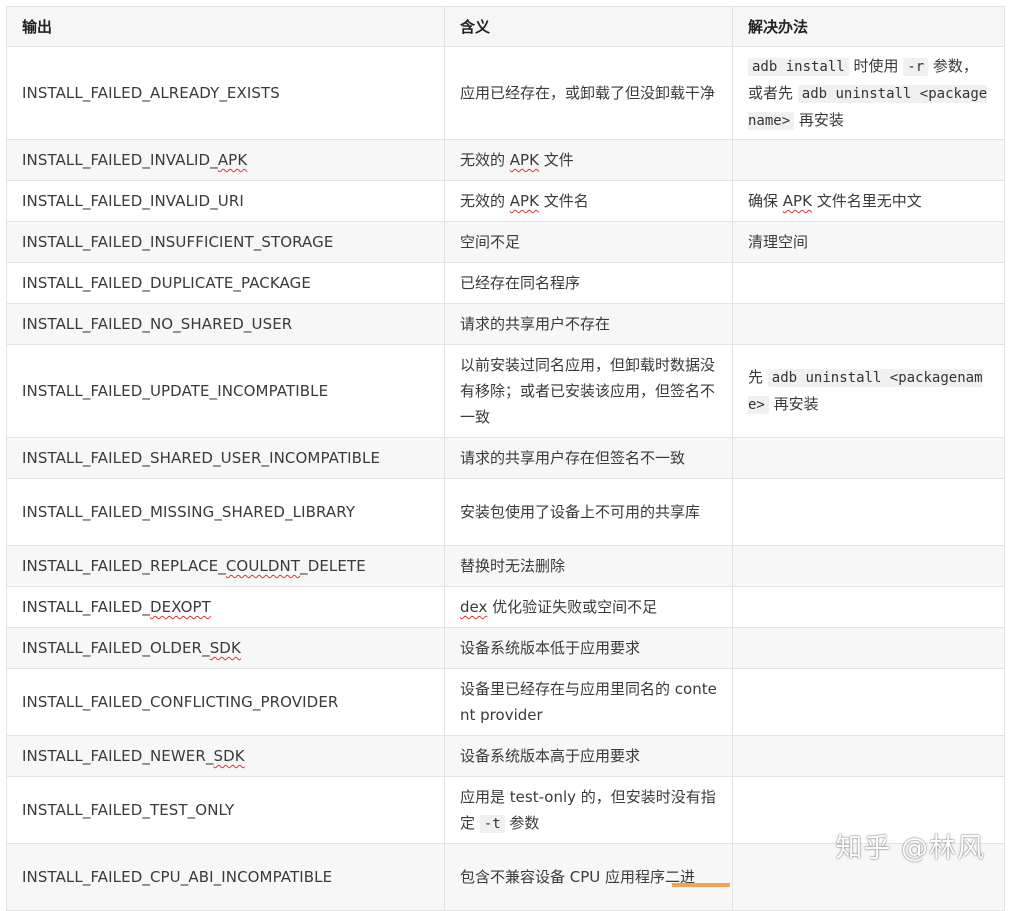  What do you see at coordinates (226, 27) in the screenshot?
I see `header-output: 输出` at bounding box center [226, 27].